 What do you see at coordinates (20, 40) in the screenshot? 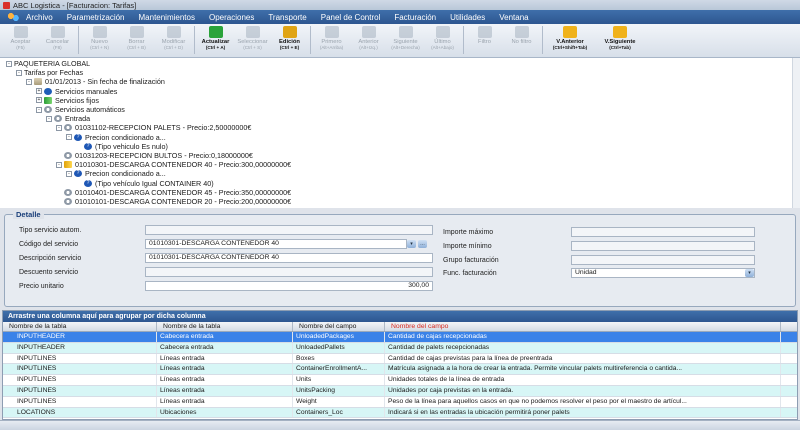
I see `toolbar-aceptar-button: Aceptar (F5)` at bounding box center [20, 40].